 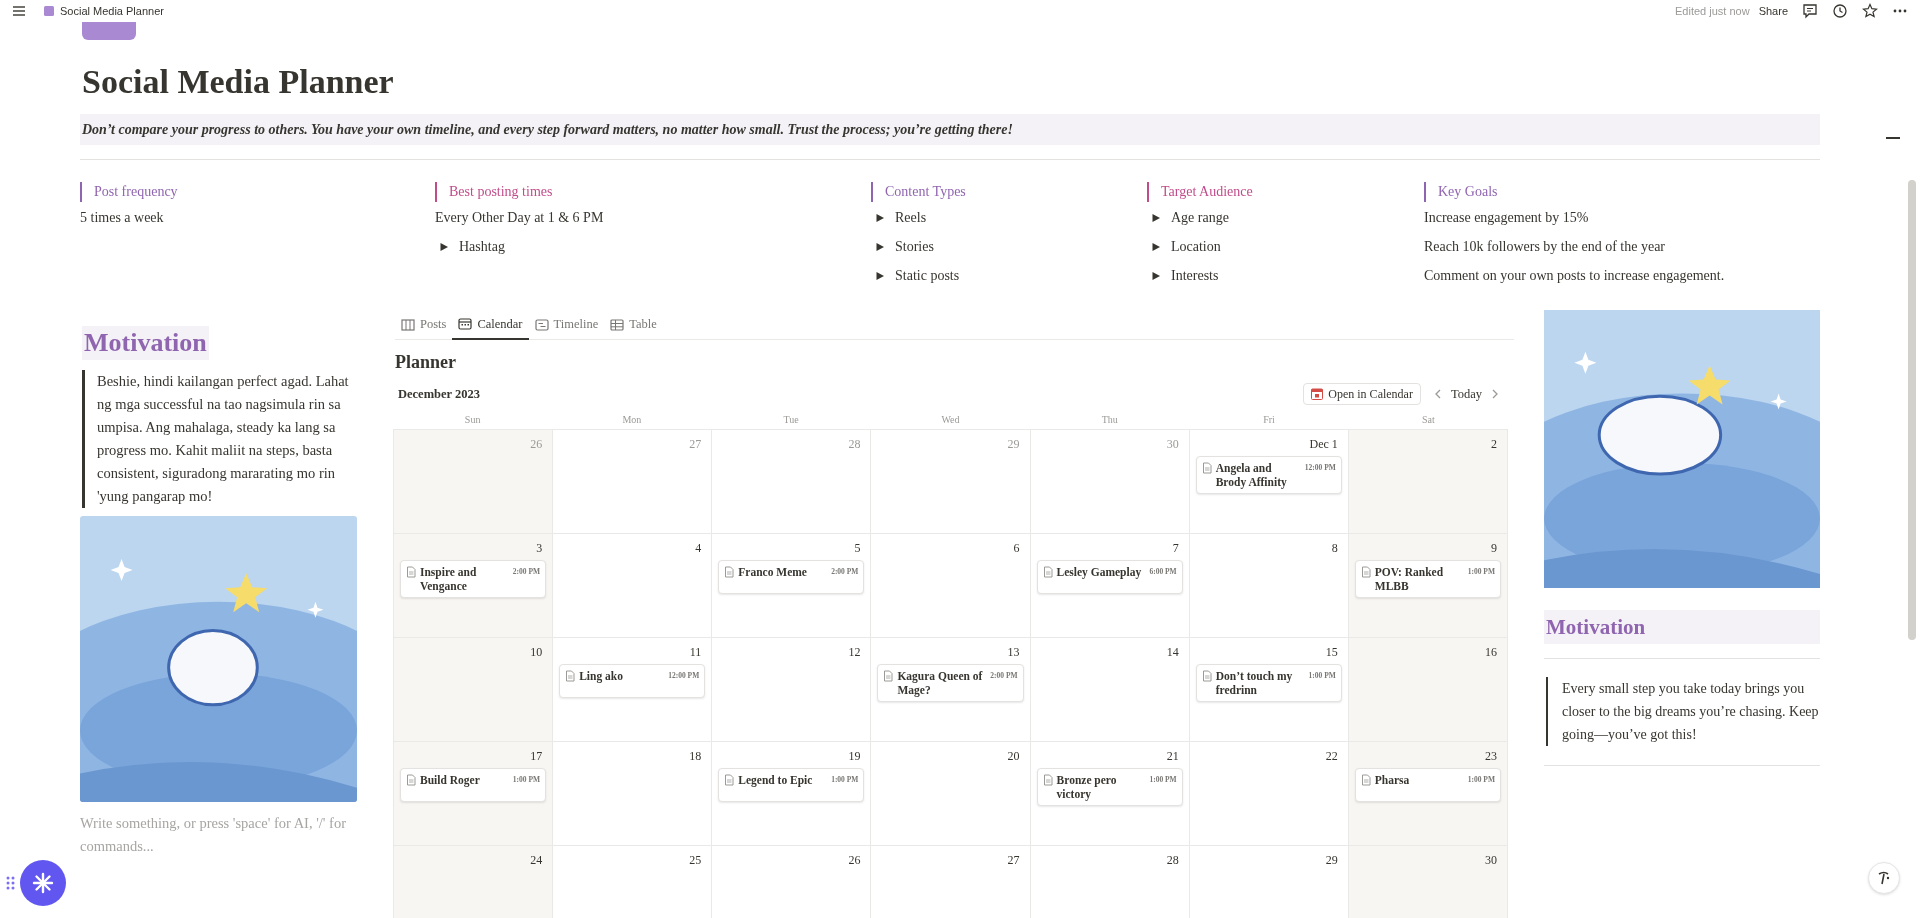 What do you see at coordinates (695, 860) in the screenshot?
I see `date-number: 25` at bounding box center [695, 860].